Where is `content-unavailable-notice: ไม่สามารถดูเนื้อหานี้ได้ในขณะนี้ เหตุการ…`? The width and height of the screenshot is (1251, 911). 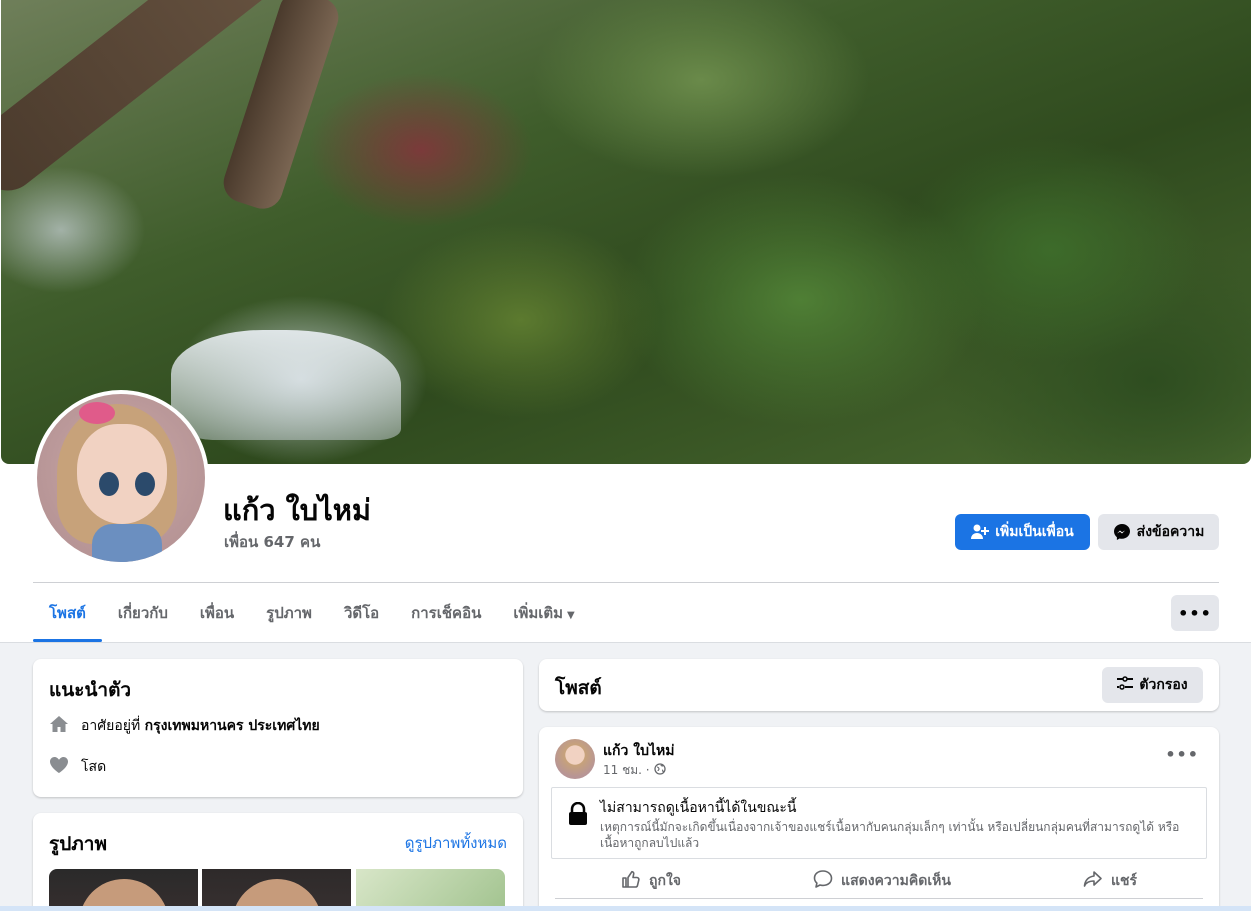
content-unavailable-notice: ไม่สามารถดูเนื้อหานี้ได้ในขณะนี้ เหตุการ… is located at coordinates (879, 823).